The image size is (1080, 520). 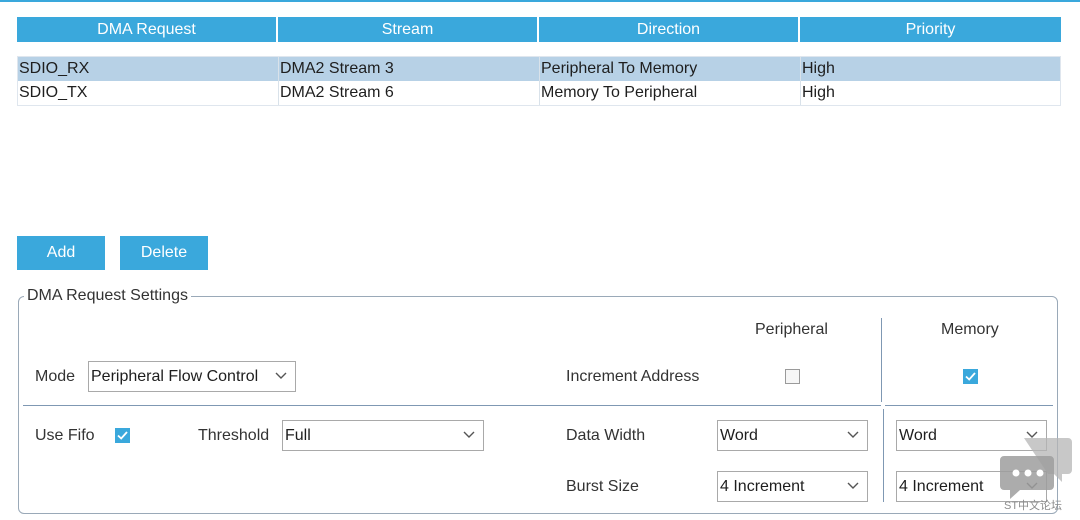 I want to click on cell-dma-request: SDIO_RX, so click(x=148, y=69).